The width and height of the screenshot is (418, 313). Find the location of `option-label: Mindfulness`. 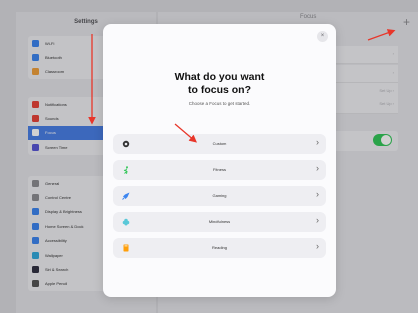

option-label: Mindfulness is located at coordinates (219, 221).